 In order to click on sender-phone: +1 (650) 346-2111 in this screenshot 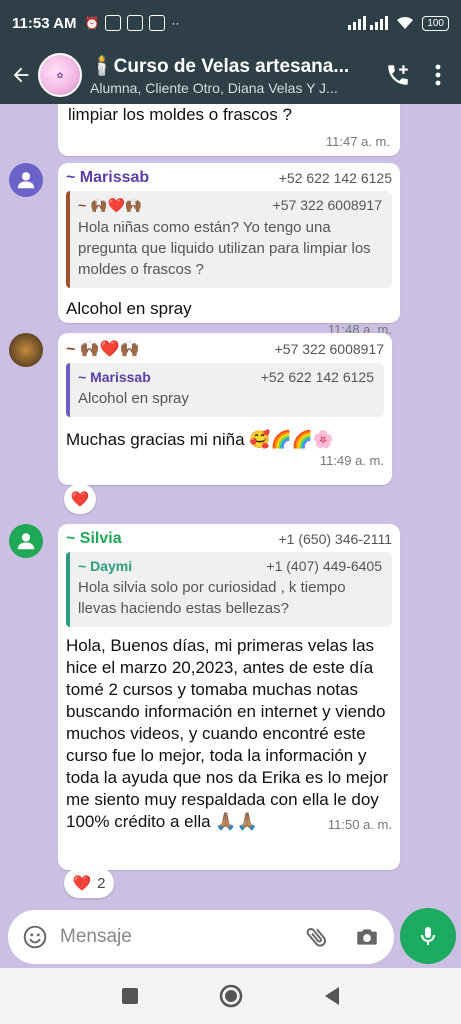, I will do `click(335, 539)`.